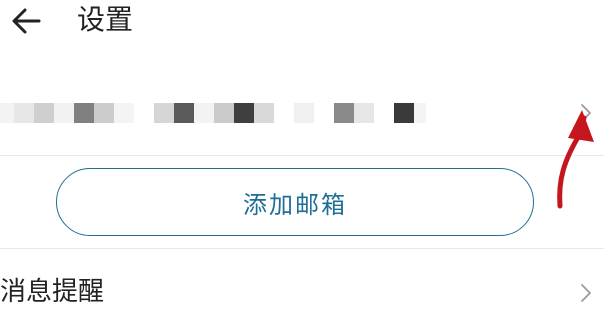  What do you see at coordinates (105, 19) in the screenshot?
I see `page-title: 设置` at bounding box center [105, 19].